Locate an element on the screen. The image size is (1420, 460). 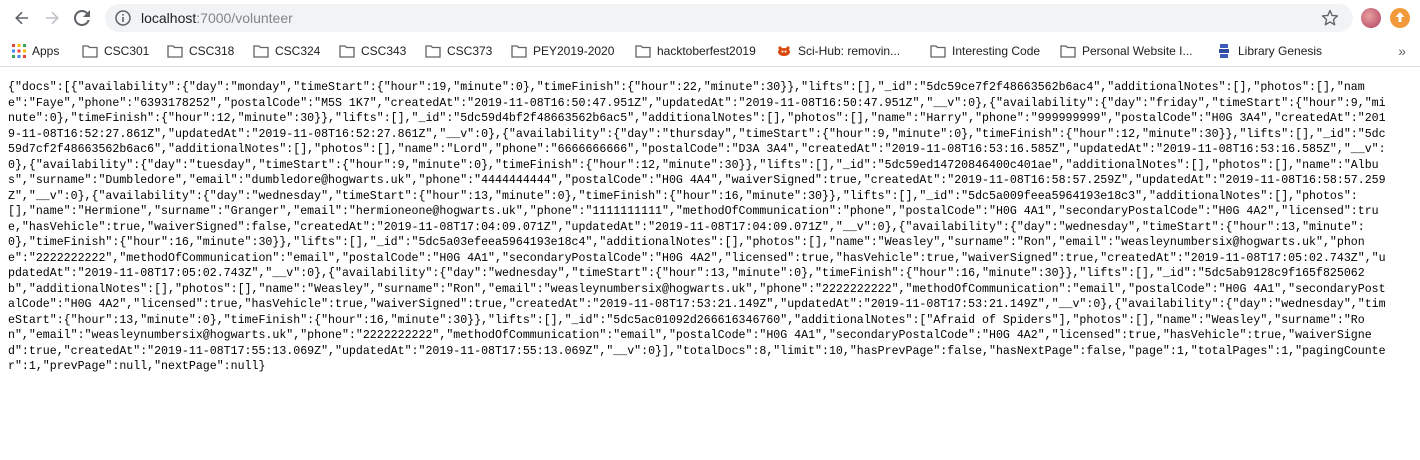
forward-button is located at coordinates (52, 18).